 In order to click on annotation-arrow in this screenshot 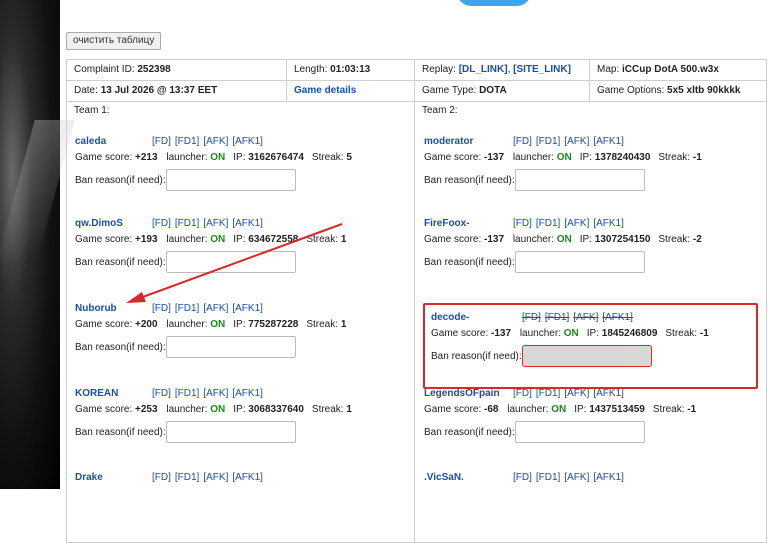, I will do `click(234, 263)`.